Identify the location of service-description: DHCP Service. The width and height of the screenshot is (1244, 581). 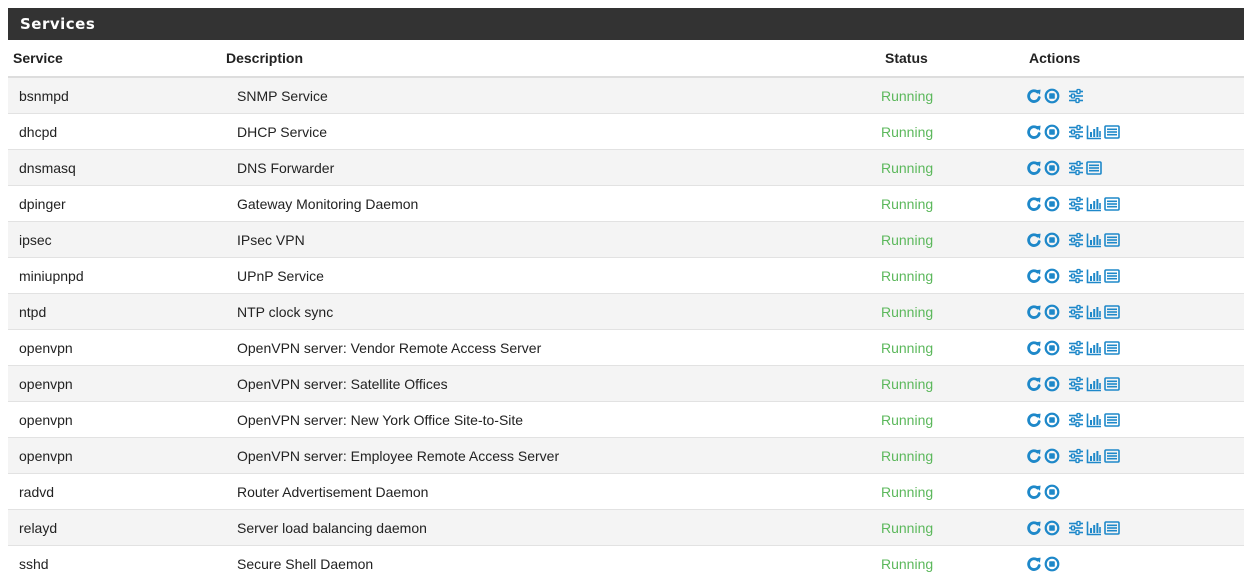
(550, 132).